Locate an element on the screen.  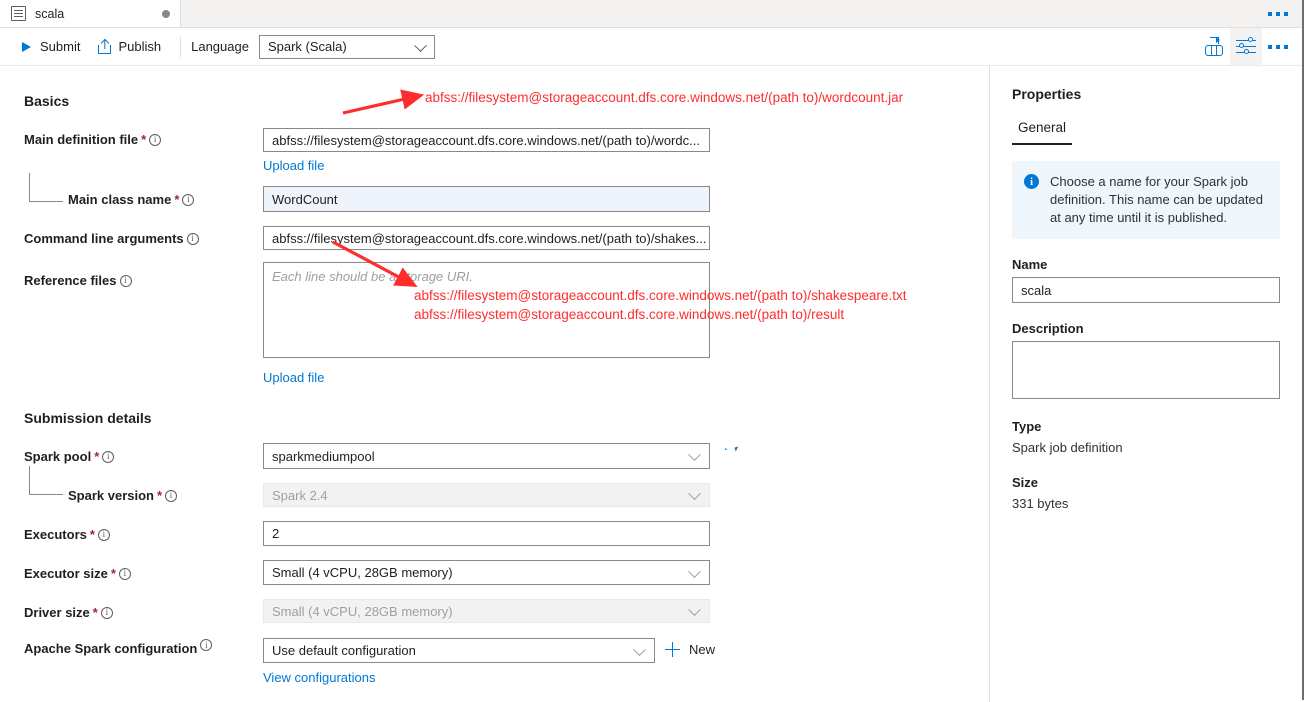
publish-button: Publish is located at coordinates (129, 46).